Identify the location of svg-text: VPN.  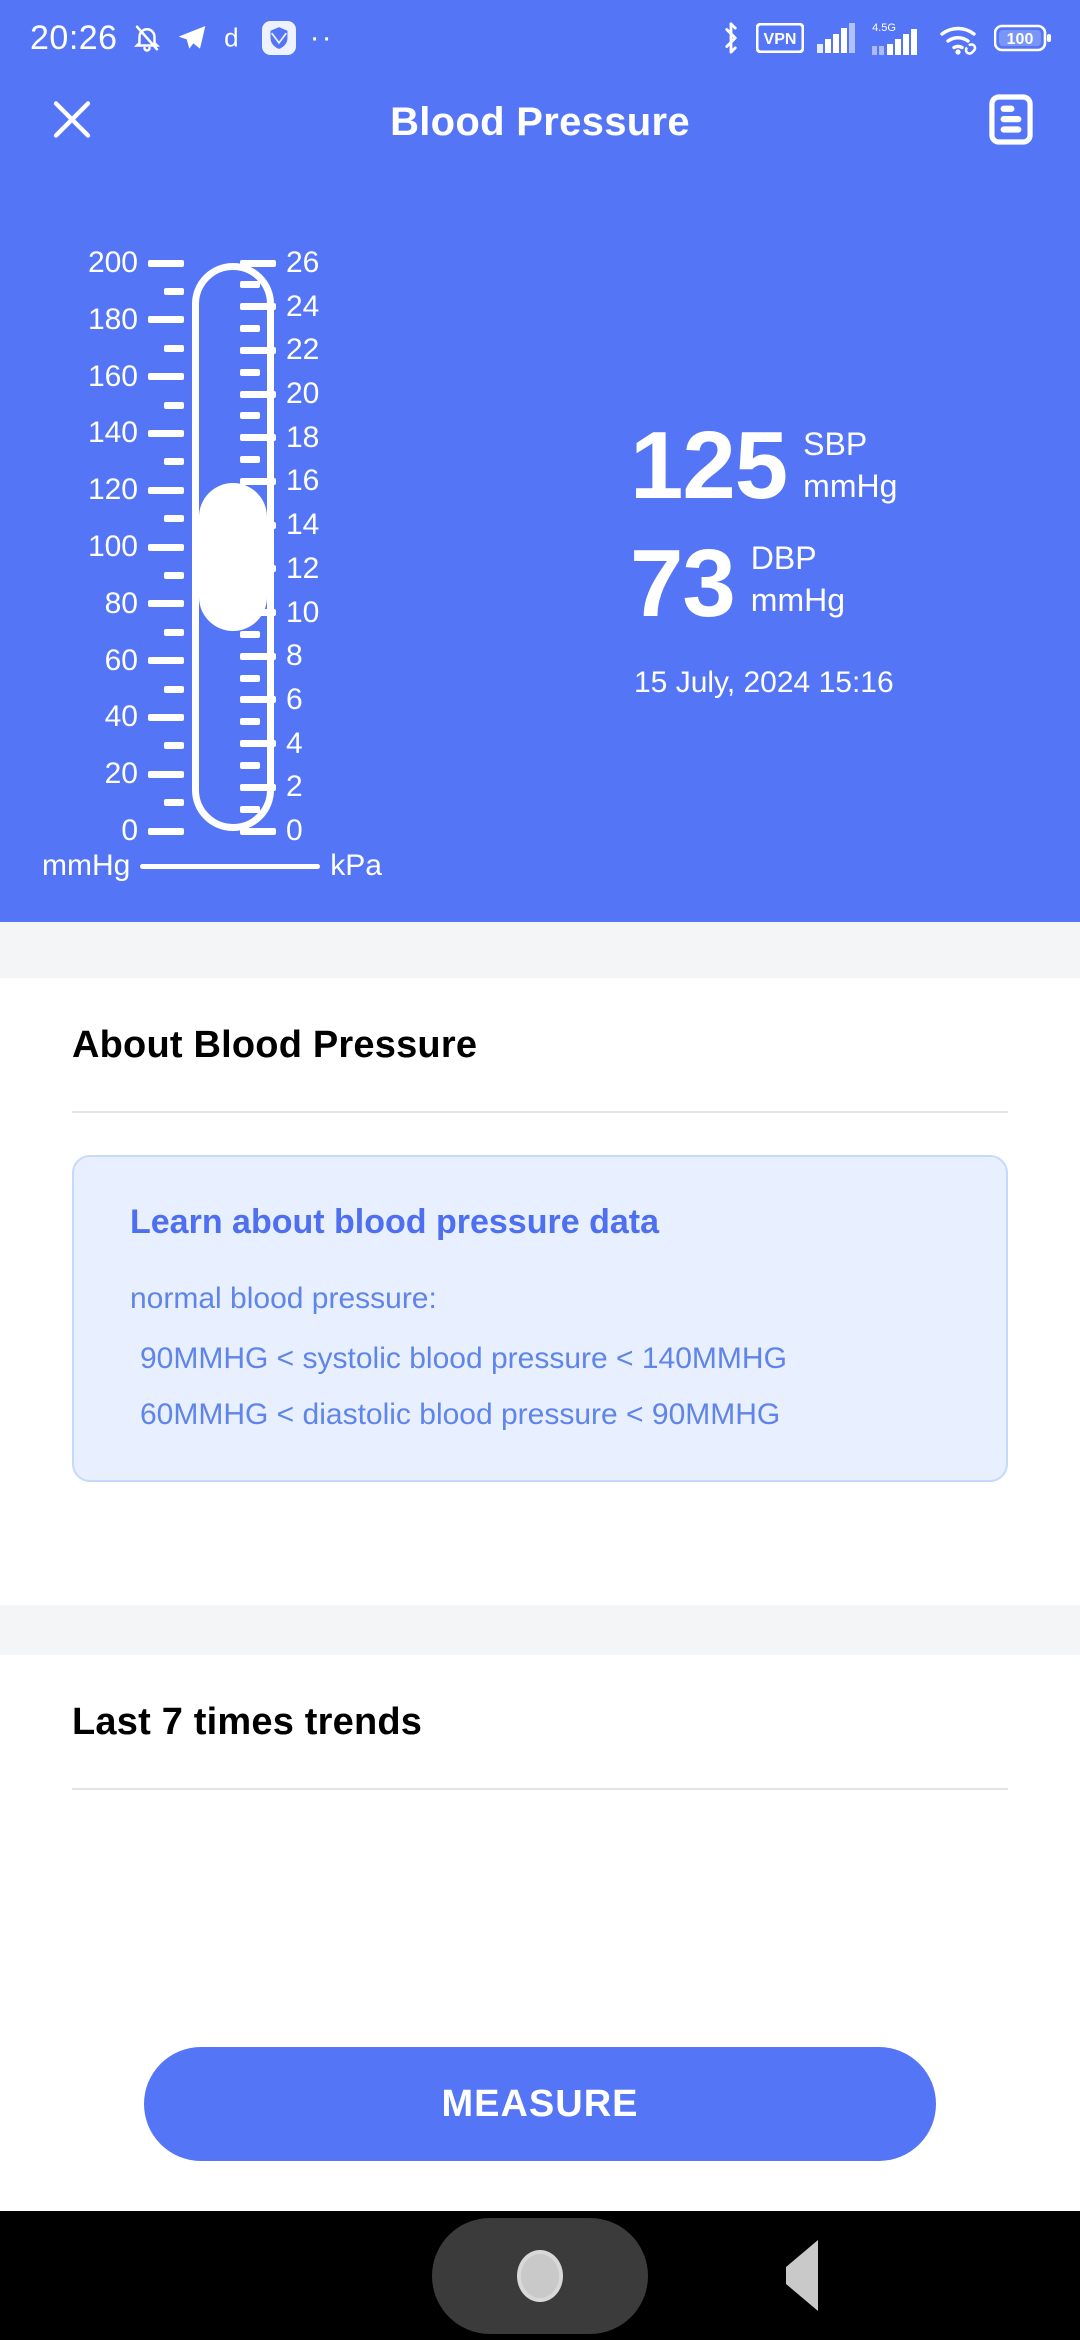
(780, 39).